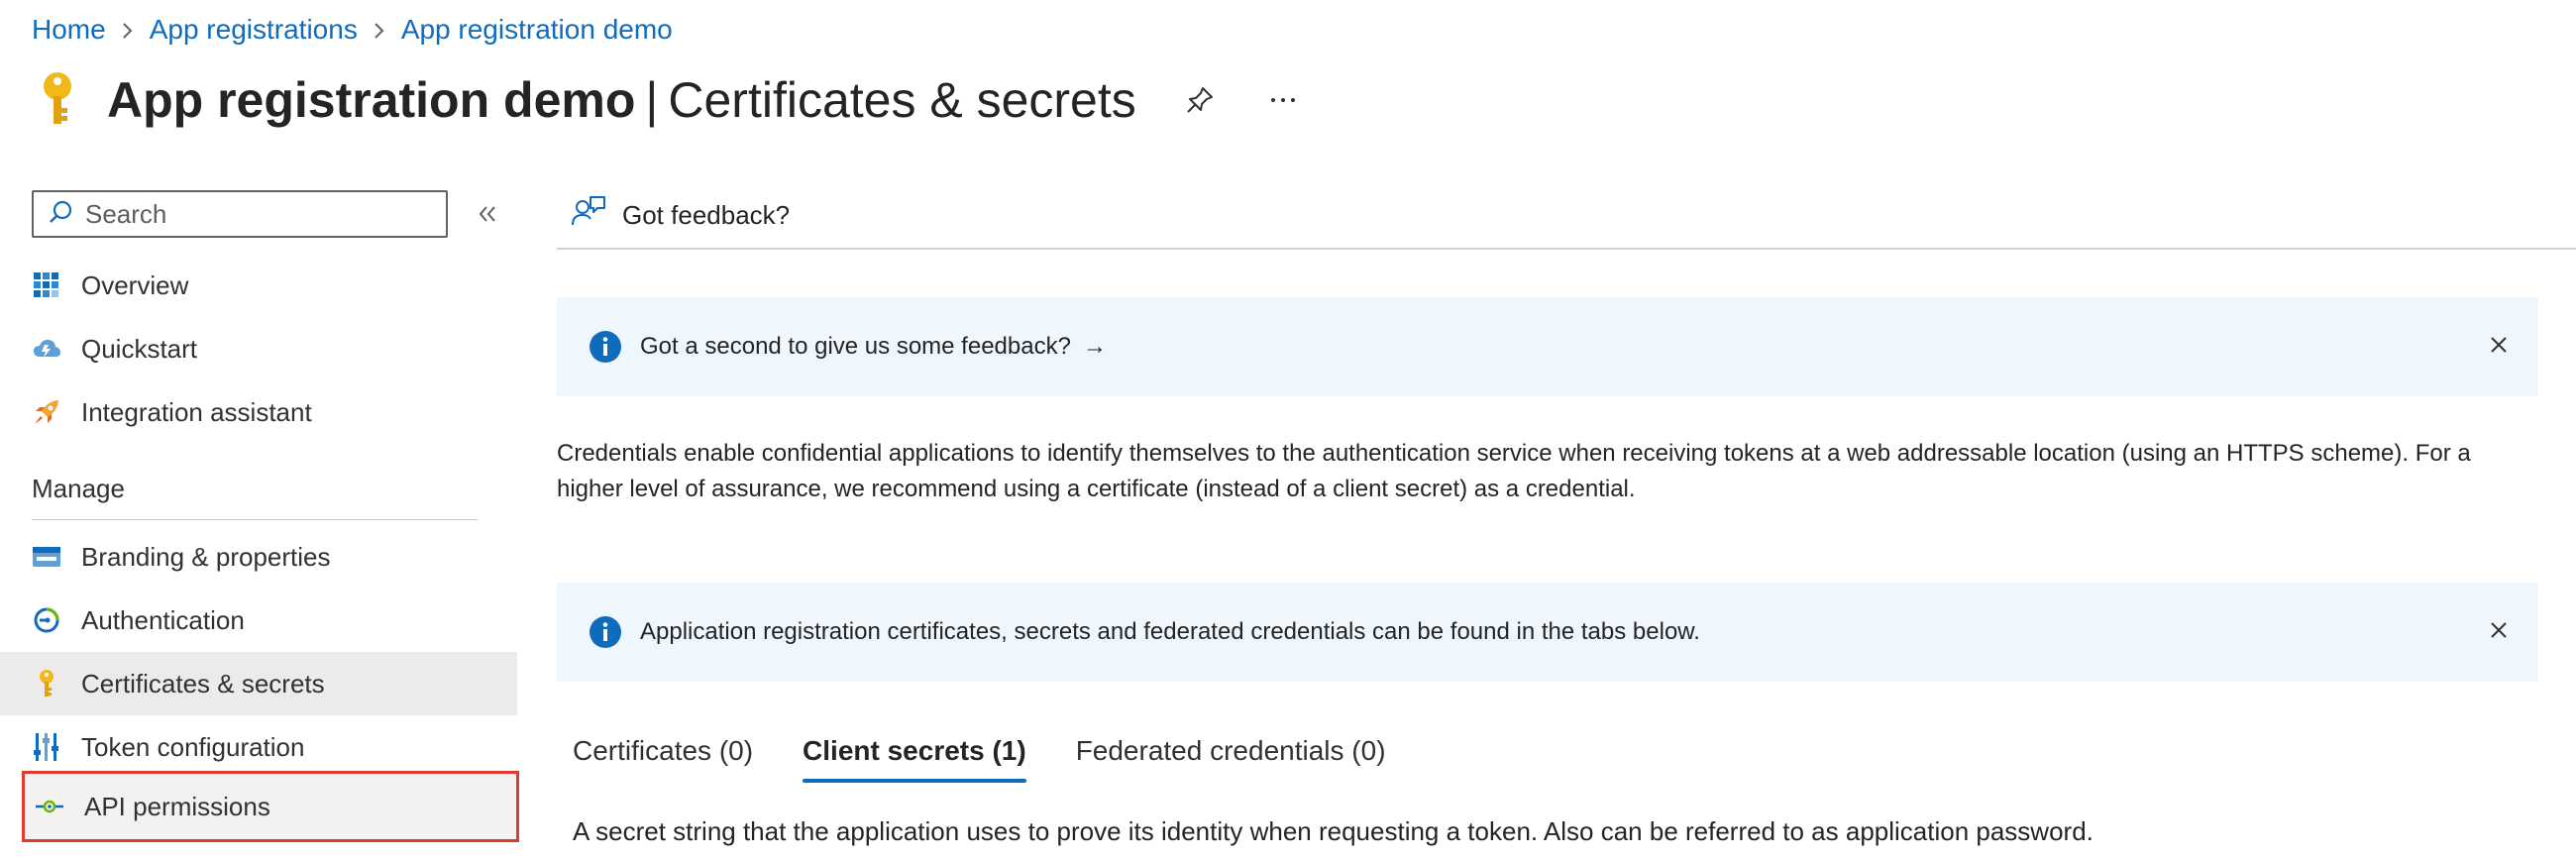 The image size is (2576, 860). I want to click on sidebar-item-integration-assistant: Integration assistant, so click(258, 412).